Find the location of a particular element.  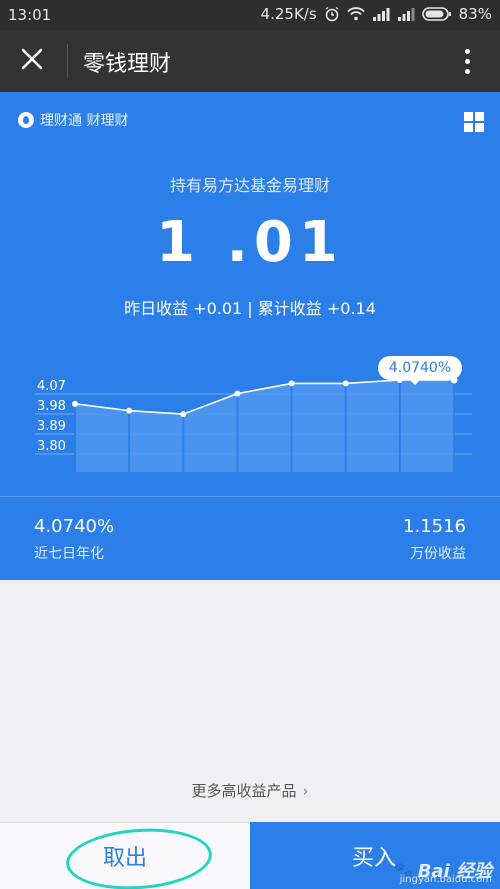

page-title: 零钱理财 is located at coordinates (127, 64).